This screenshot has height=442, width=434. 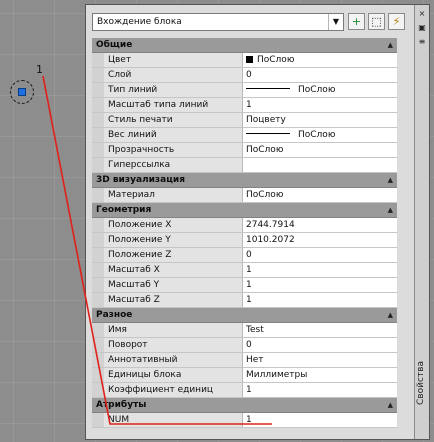 I want to click on section-header: 3D визуализация ▲, so click(x=244, y=180).